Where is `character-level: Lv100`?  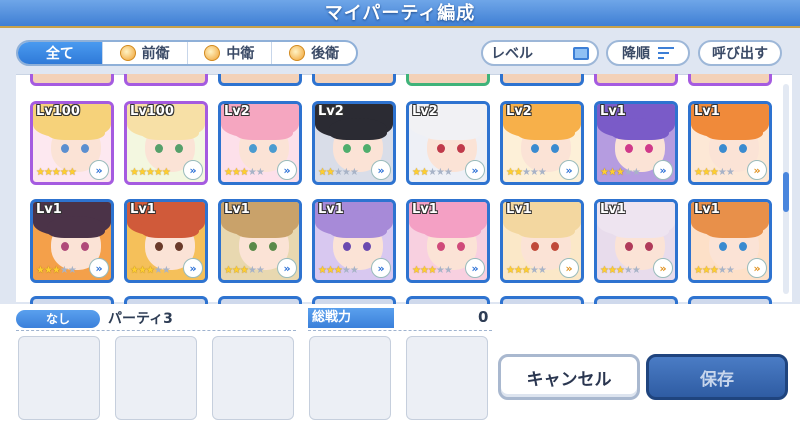 character-level: Lv100 is located at coordinates (58, 111).